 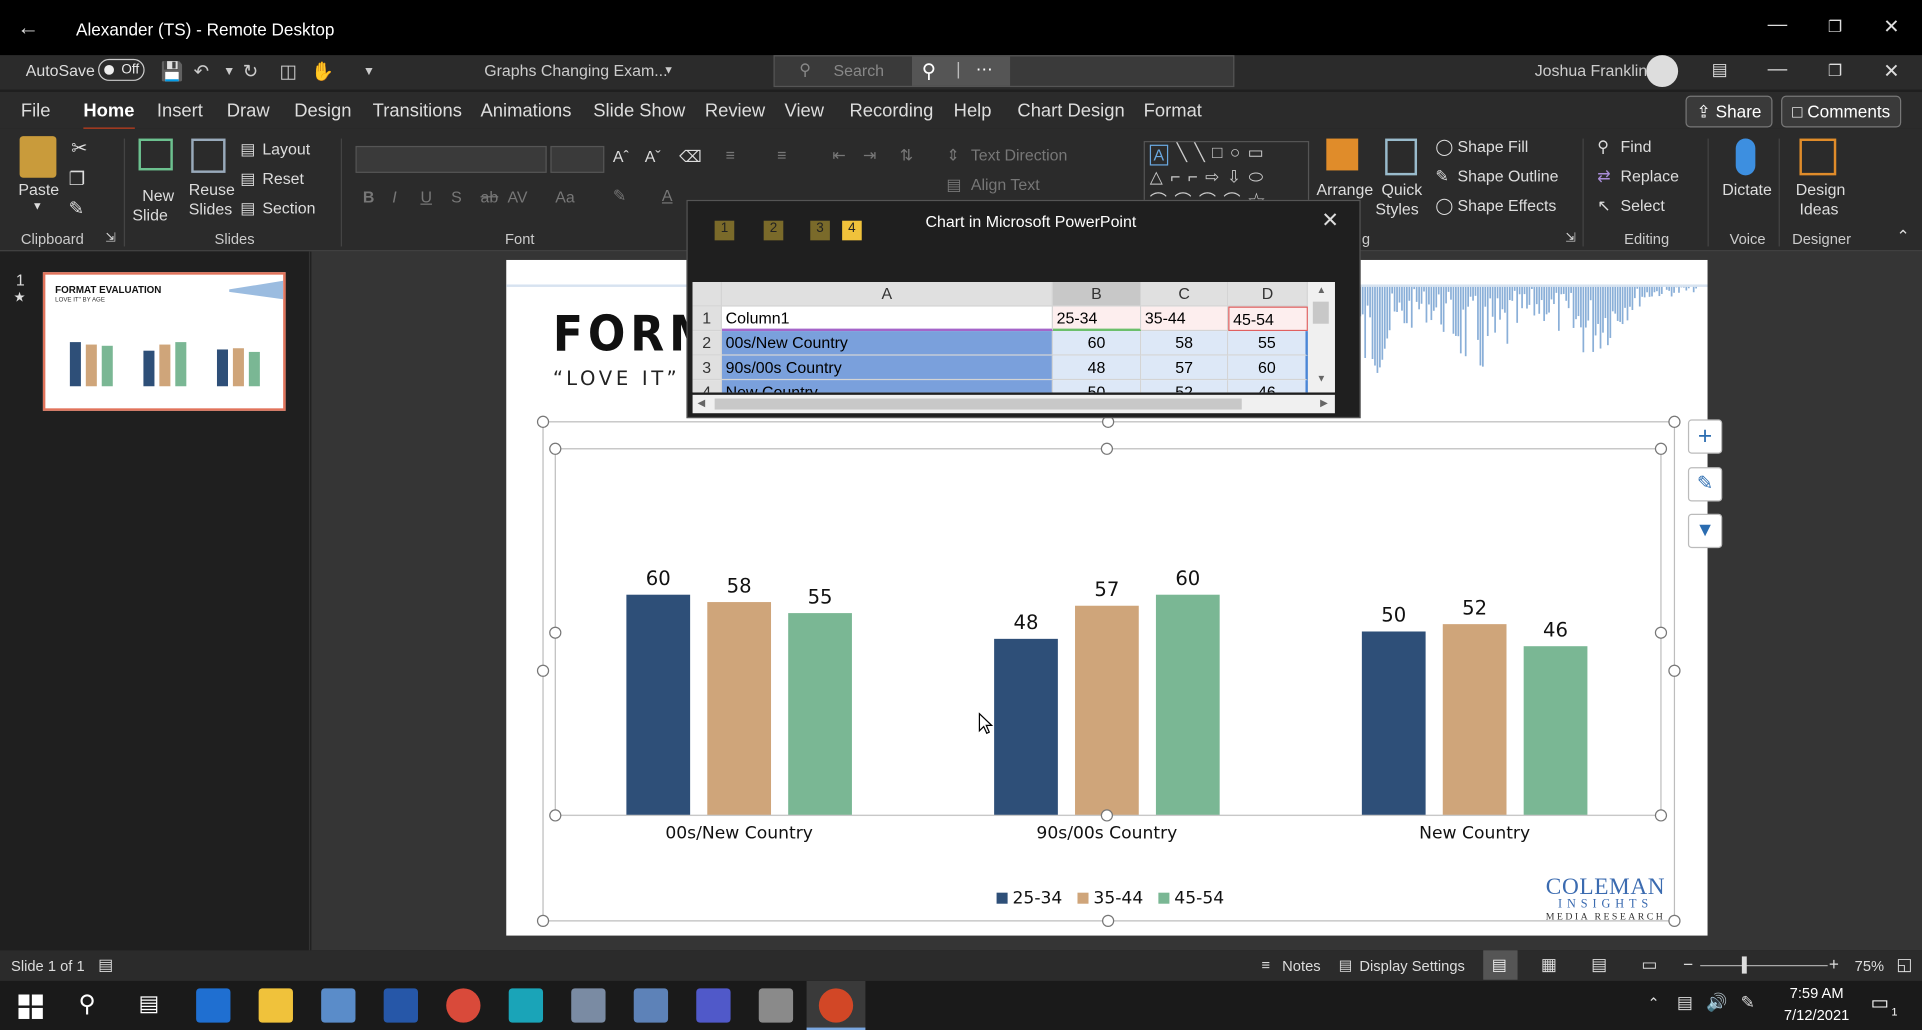 What do you see at coordinates (1265, 964) in the screenshot?
I see `notes-icon: ≡` at bounding box center [1265, 964].